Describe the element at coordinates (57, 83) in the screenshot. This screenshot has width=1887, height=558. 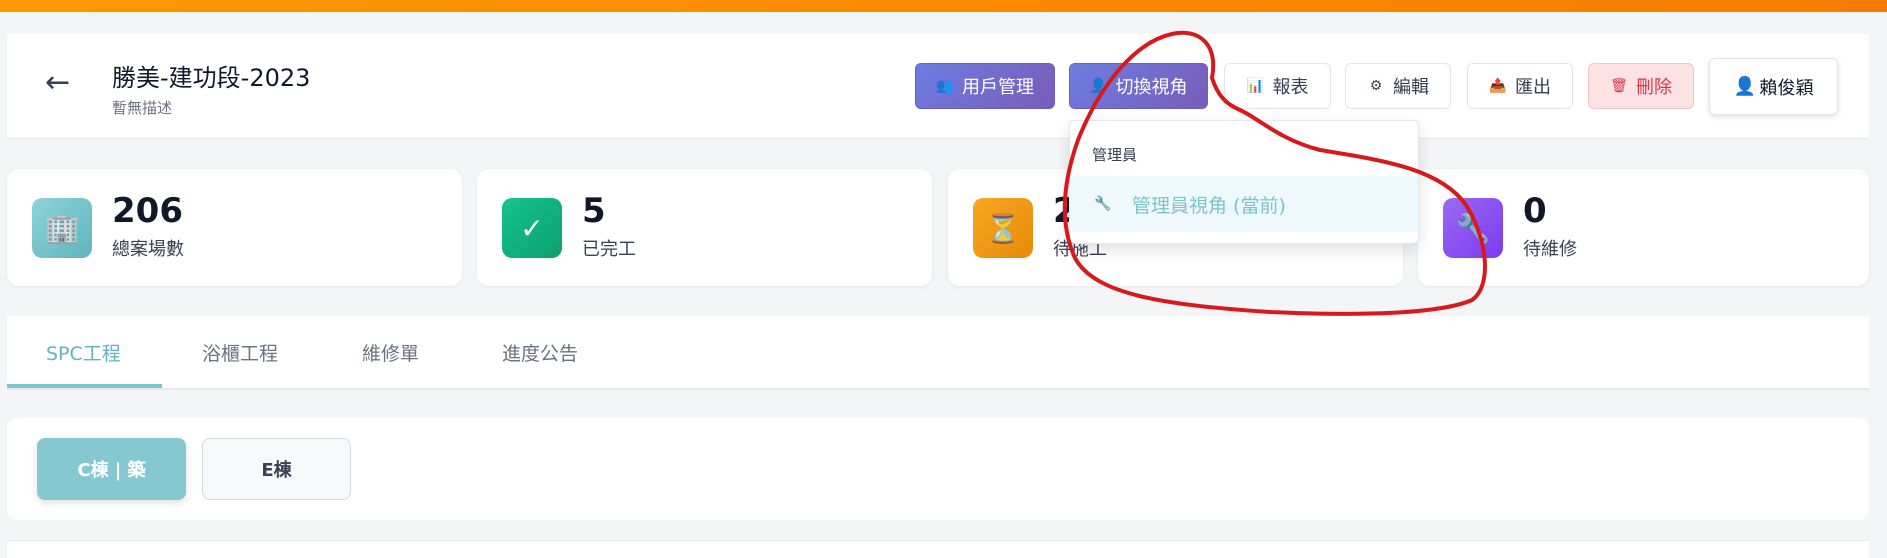
I see `back-arrow-icon: ←` at that location.